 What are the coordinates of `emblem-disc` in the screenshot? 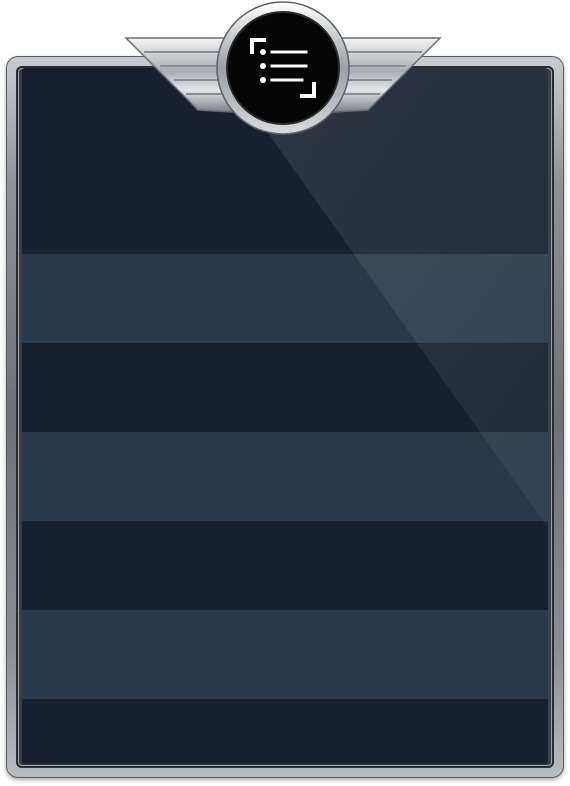 It's located at (283, 68).